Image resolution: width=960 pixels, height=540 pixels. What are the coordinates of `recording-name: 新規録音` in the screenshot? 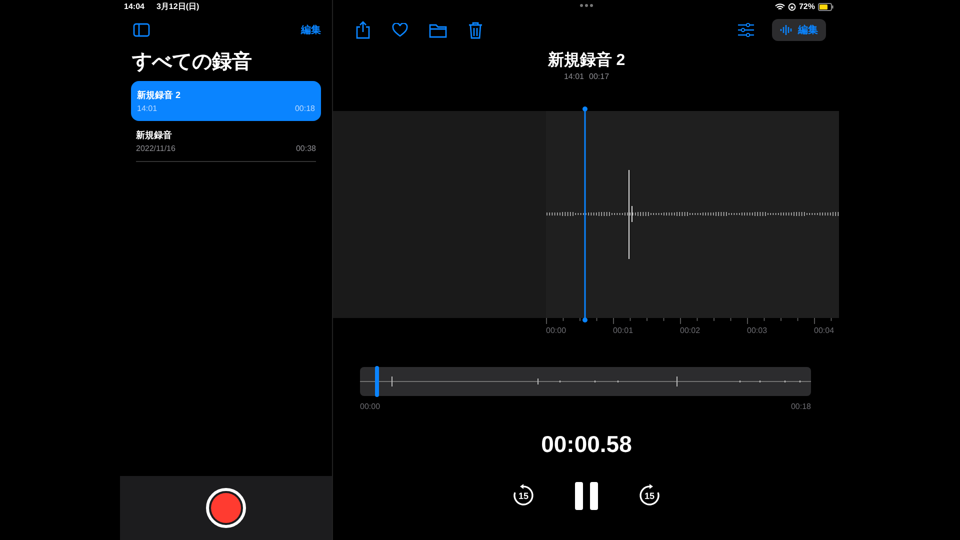 It's located at (154, 135).